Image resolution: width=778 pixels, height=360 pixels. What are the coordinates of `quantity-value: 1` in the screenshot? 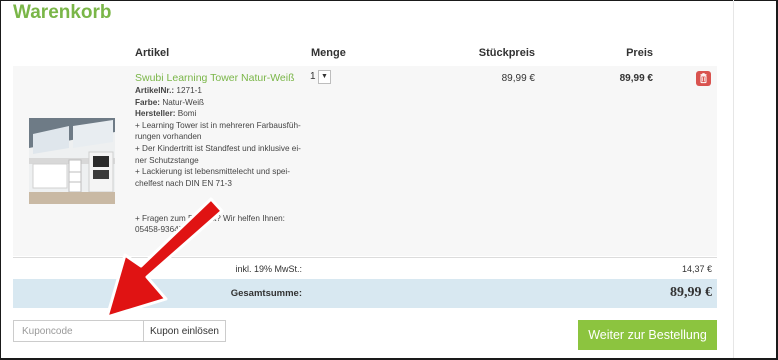 It's located at (313, 76).